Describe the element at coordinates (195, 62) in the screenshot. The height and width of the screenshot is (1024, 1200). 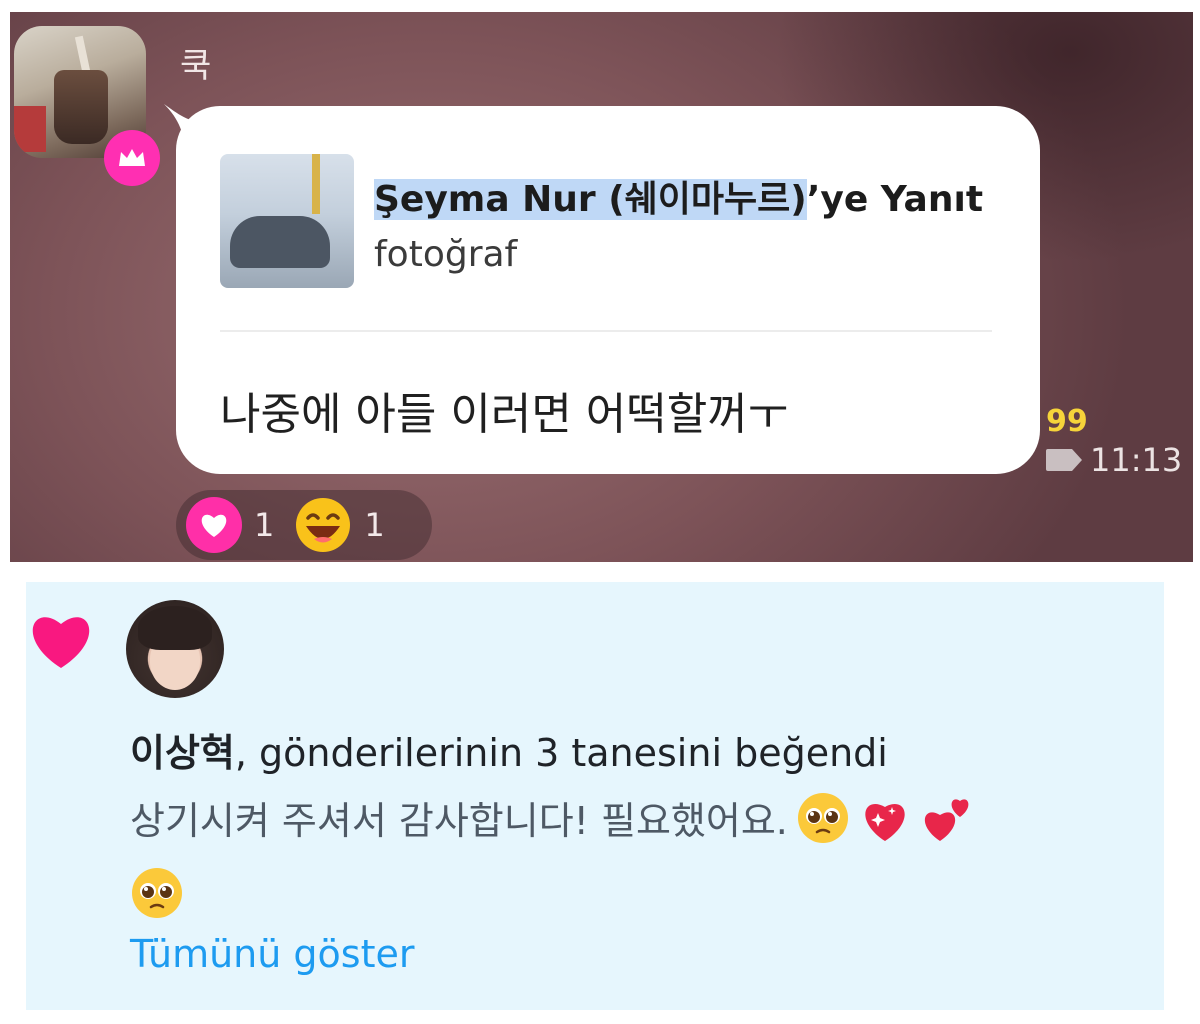
I see `sender-name: 쿡` at that location.